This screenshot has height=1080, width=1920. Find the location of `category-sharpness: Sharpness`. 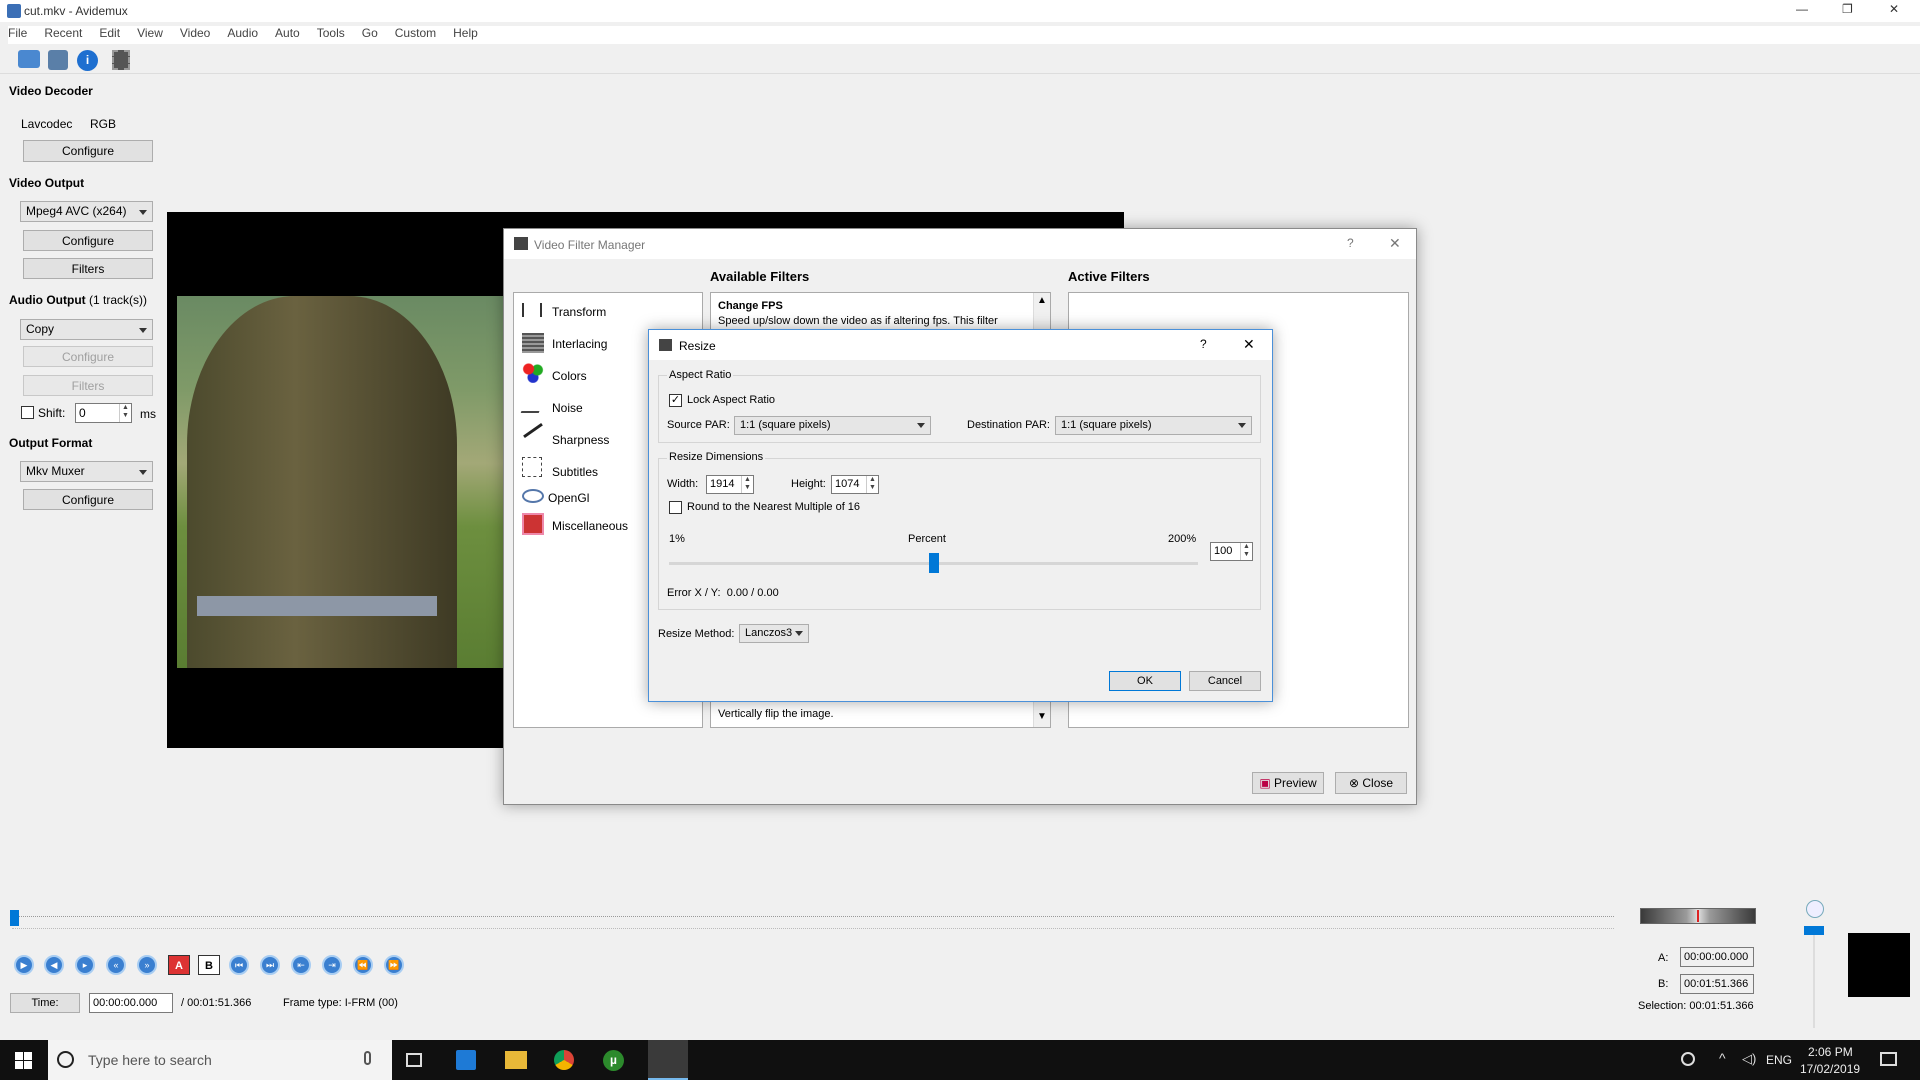

category-sharpness: Sharpness is located at coordinates (580, 440).